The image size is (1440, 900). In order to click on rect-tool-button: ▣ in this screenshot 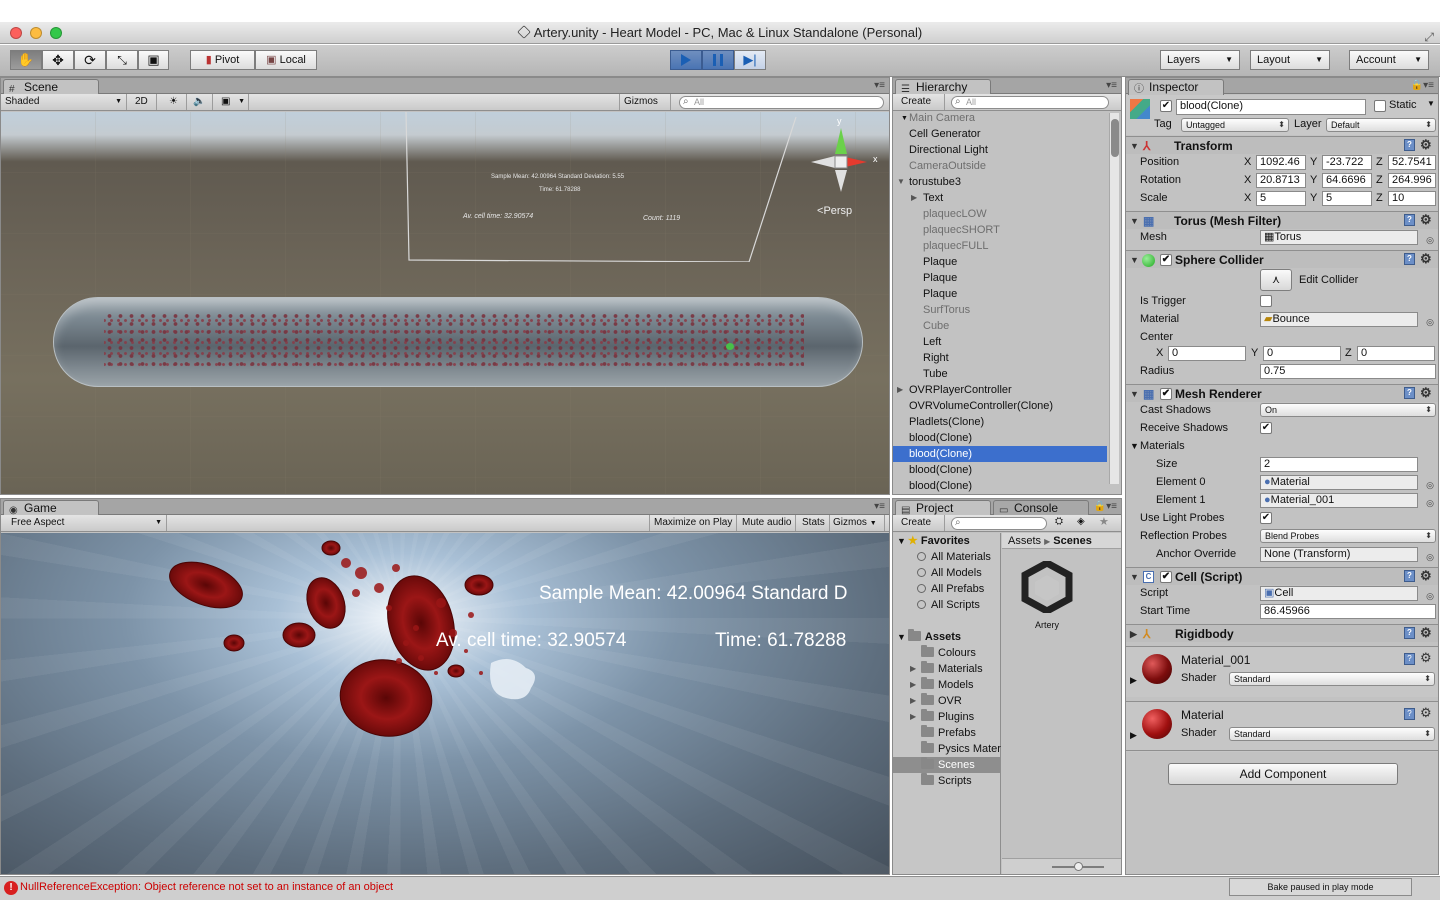, I will do `click(153, 60)`.